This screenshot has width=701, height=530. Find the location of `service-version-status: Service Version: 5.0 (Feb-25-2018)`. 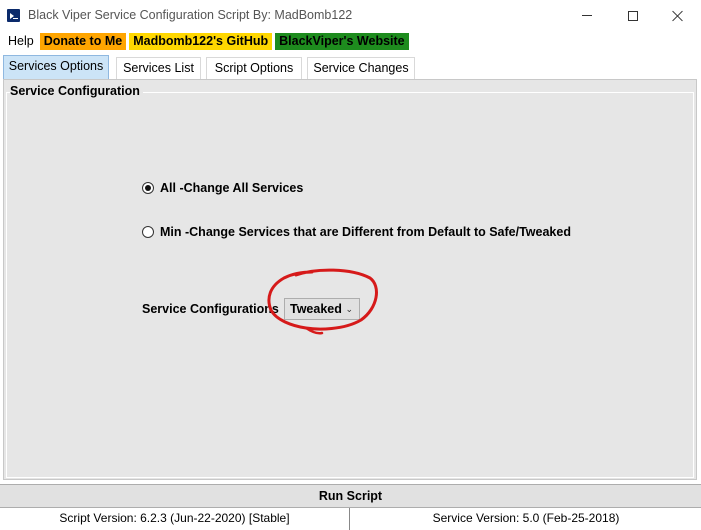

service-version-status: Service Version: 5.0 (Feb-25-2018) is located at coordinates (526, 518).